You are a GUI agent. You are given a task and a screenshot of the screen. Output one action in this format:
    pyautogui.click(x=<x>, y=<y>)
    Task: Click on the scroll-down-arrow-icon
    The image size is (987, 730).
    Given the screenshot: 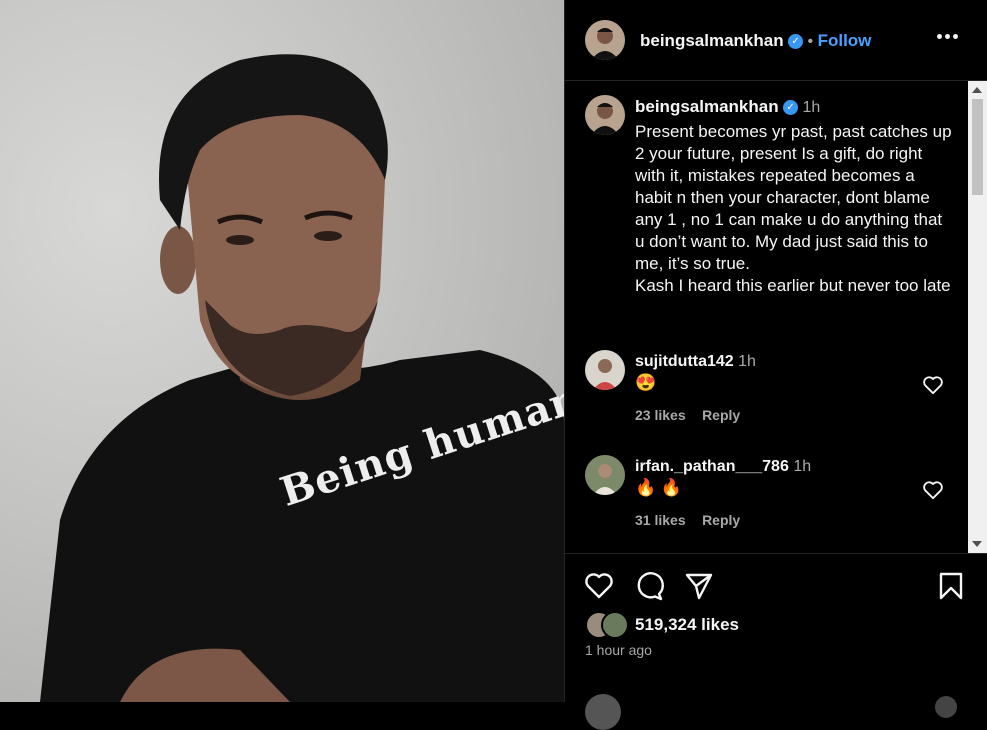 What is the action you would take?
    pyautogui.click(x=977, y=544)
    